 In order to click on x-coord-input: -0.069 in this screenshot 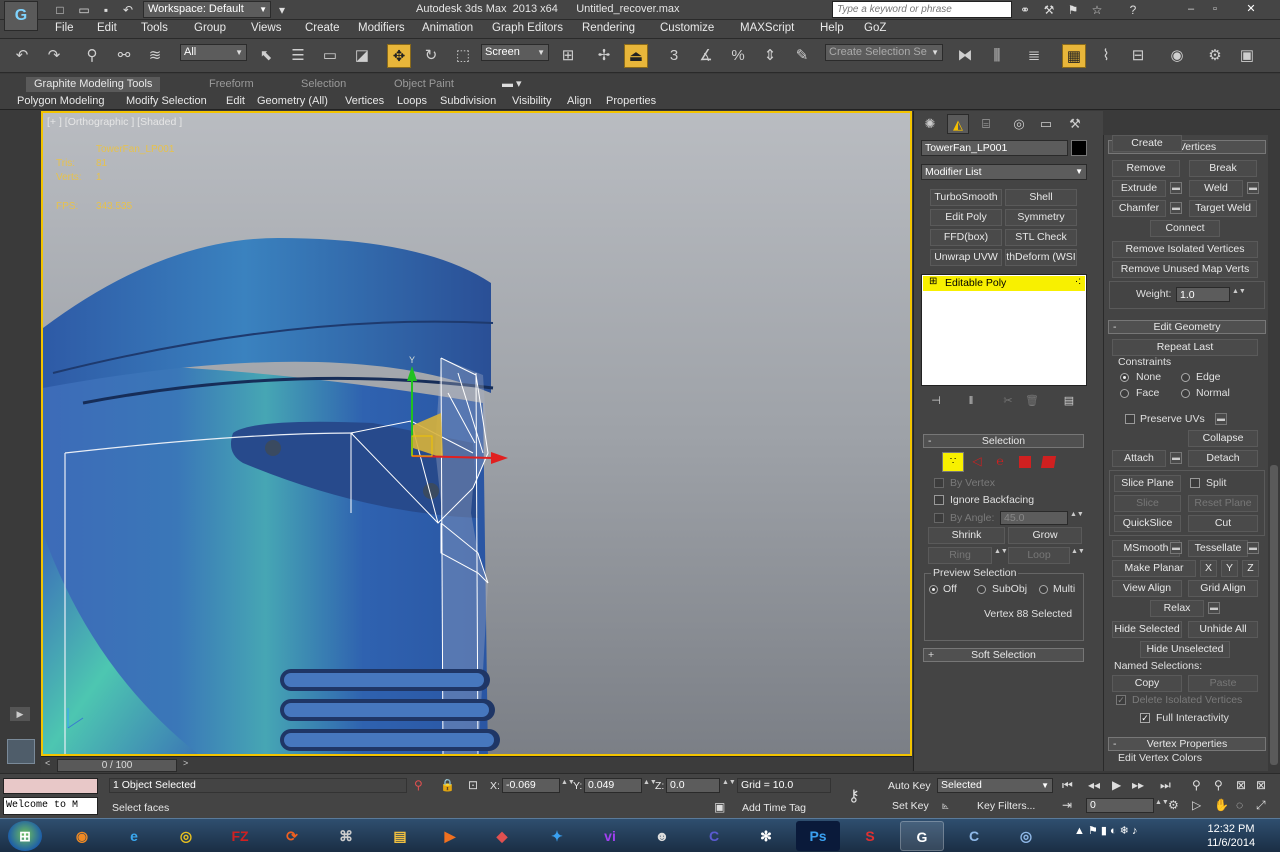, I will do `click(531, 785)`.